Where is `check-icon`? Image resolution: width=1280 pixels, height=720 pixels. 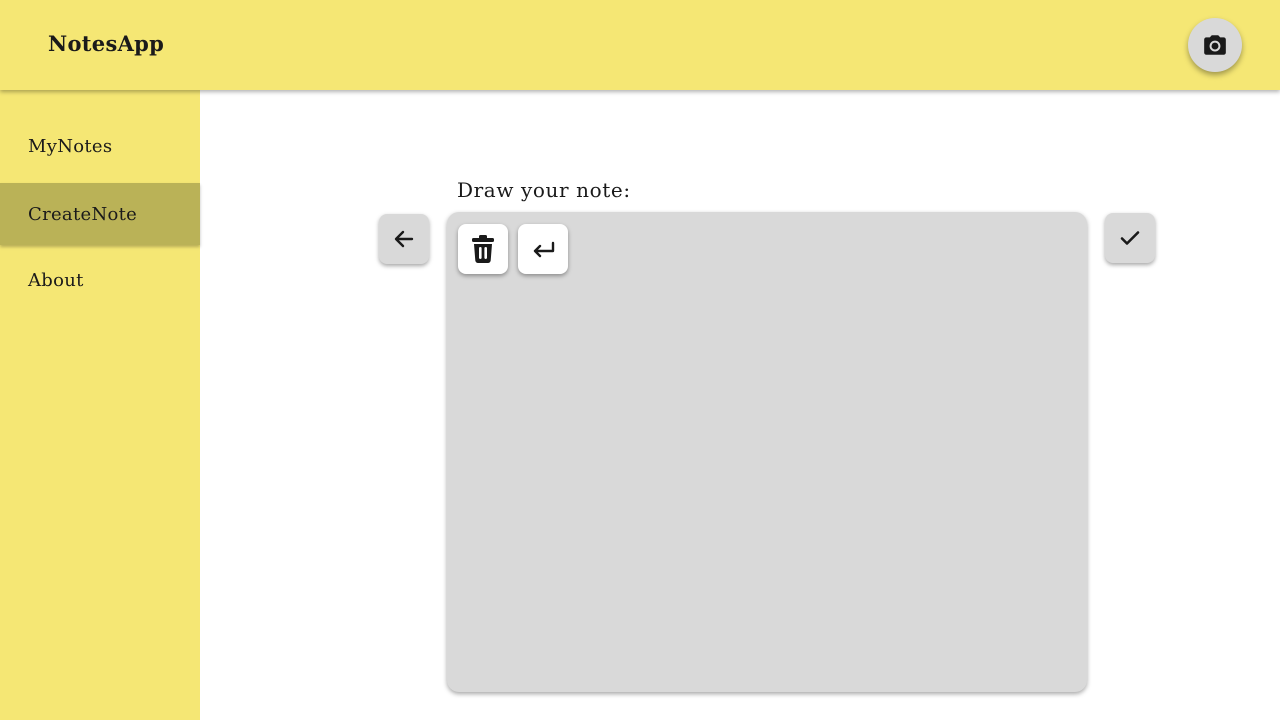
check-icon is located at coordinates (1130, 238).